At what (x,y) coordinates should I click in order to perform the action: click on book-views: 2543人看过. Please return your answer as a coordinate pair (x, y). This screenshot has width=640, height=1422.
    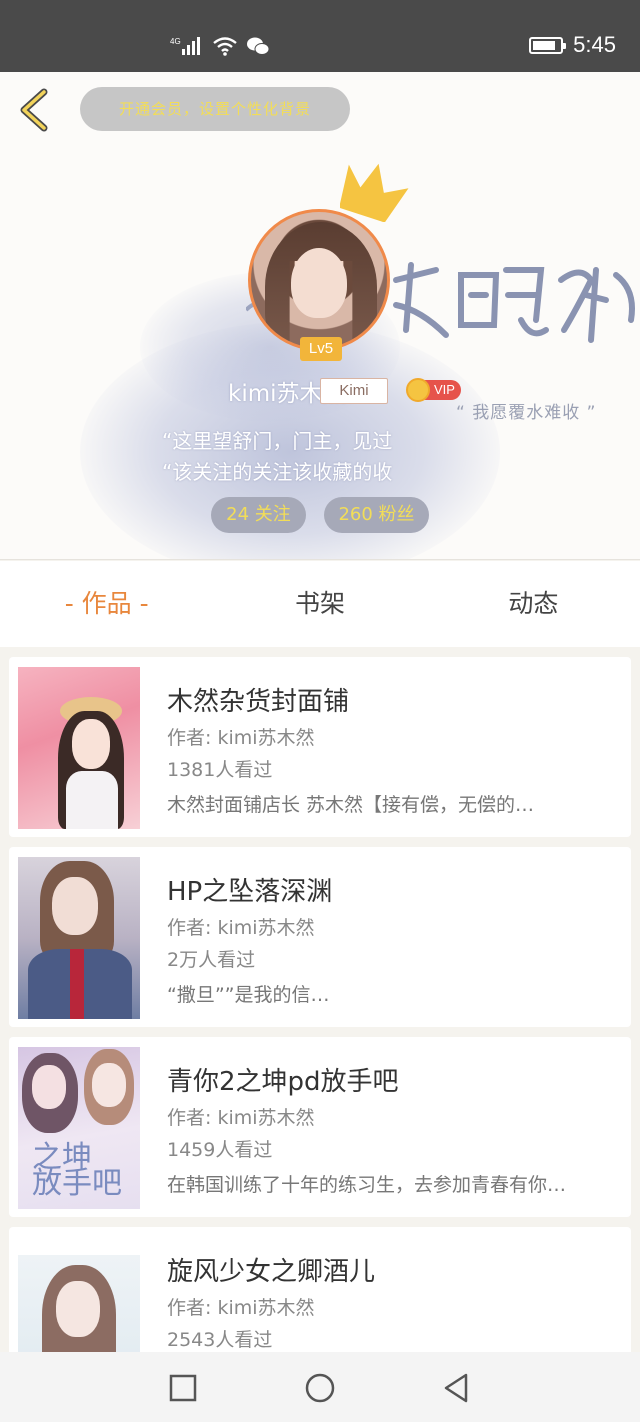
    Looking at the image, I should click on (220, 1340).